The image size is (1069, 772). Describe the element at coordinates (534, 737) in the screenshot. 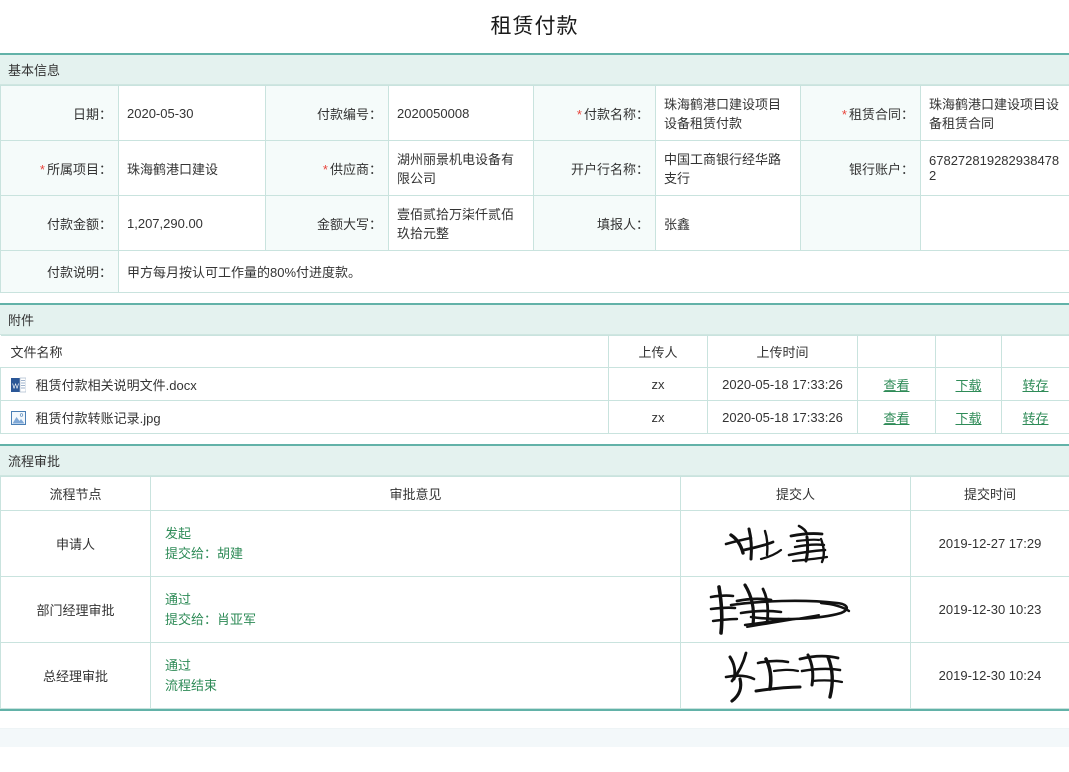

I see `bottom-band` at that location.